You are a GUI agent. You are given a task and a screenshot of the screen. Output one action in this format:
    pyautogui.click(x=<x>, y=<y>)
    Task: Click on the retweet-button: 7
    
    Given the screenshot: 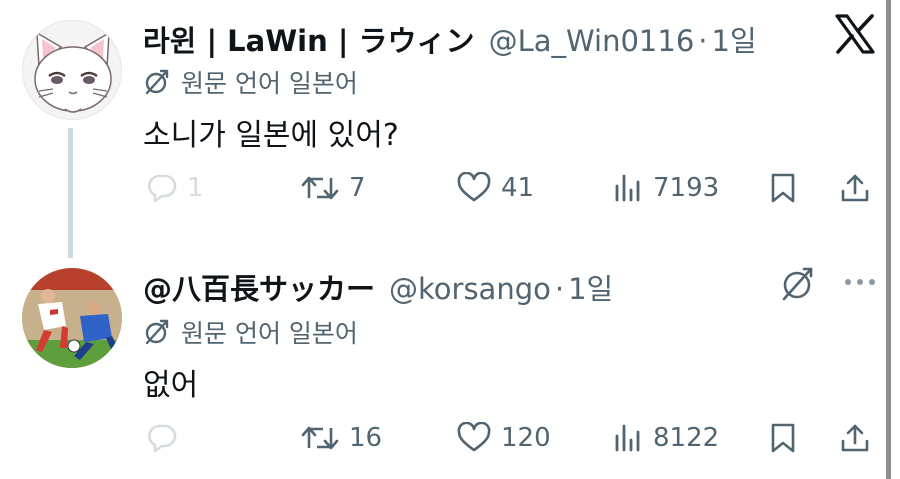 What is the action you would take?
    pyautogui.click(x=333, y=188)
    